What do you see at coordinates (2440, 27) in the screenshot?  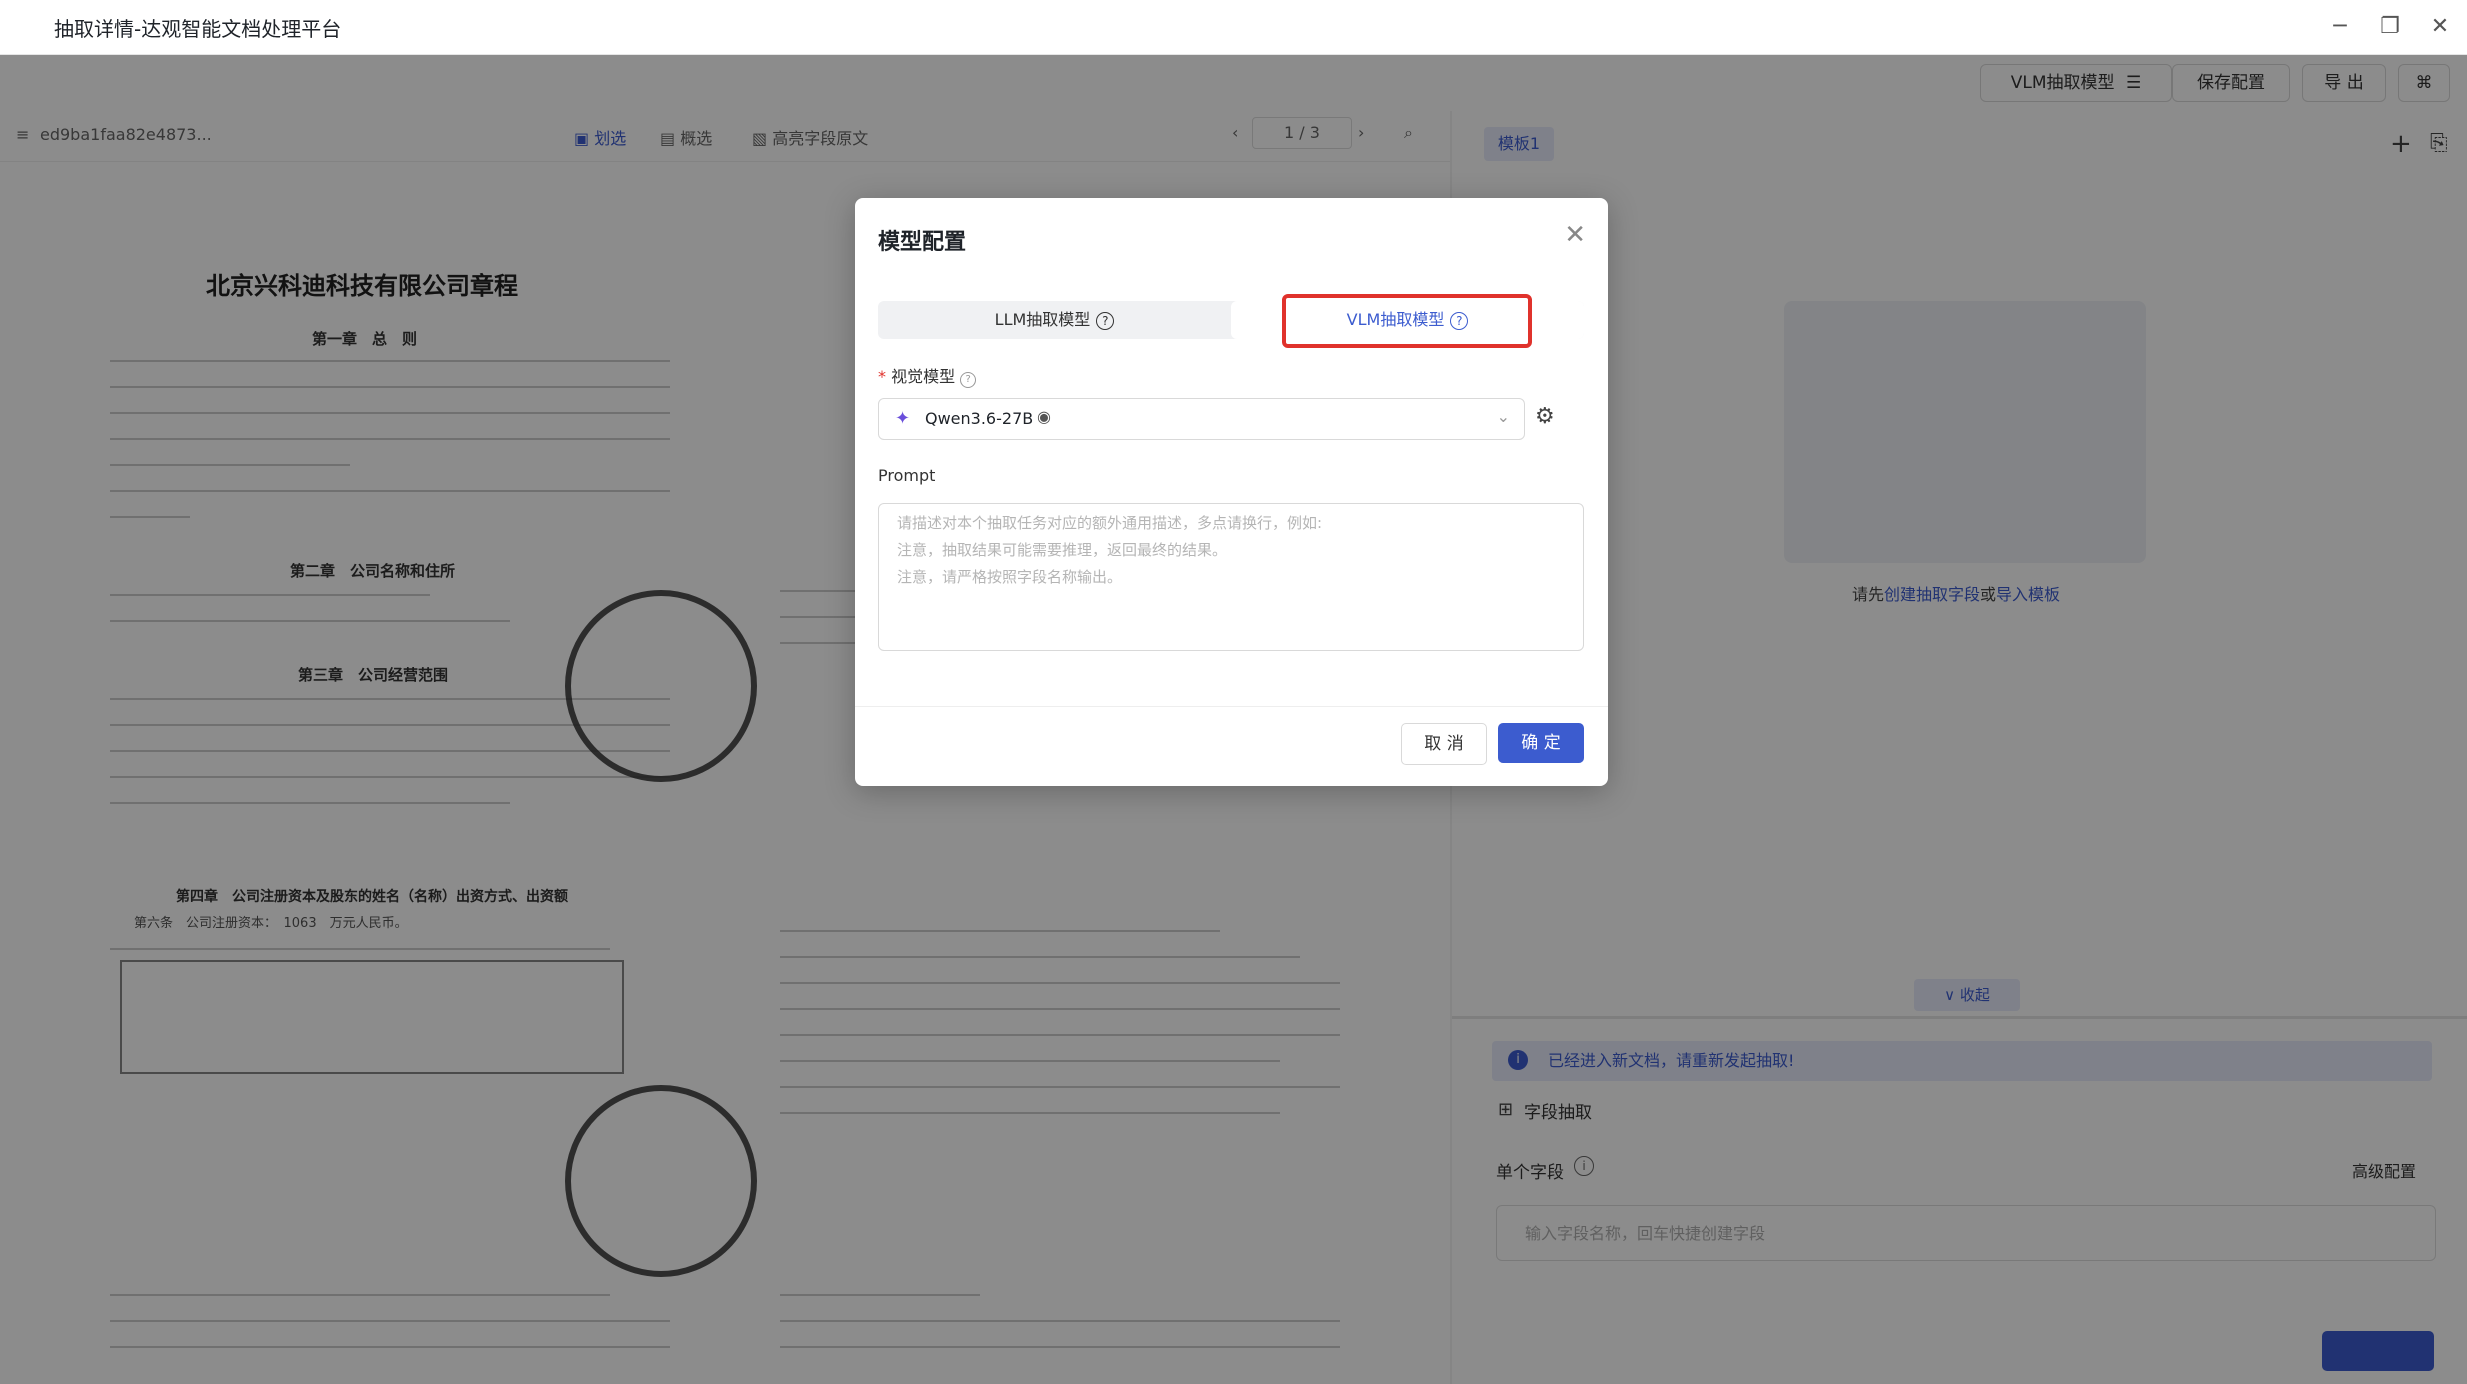 I see `close-window-icon: ✕` at bounding box center [2440, 27].